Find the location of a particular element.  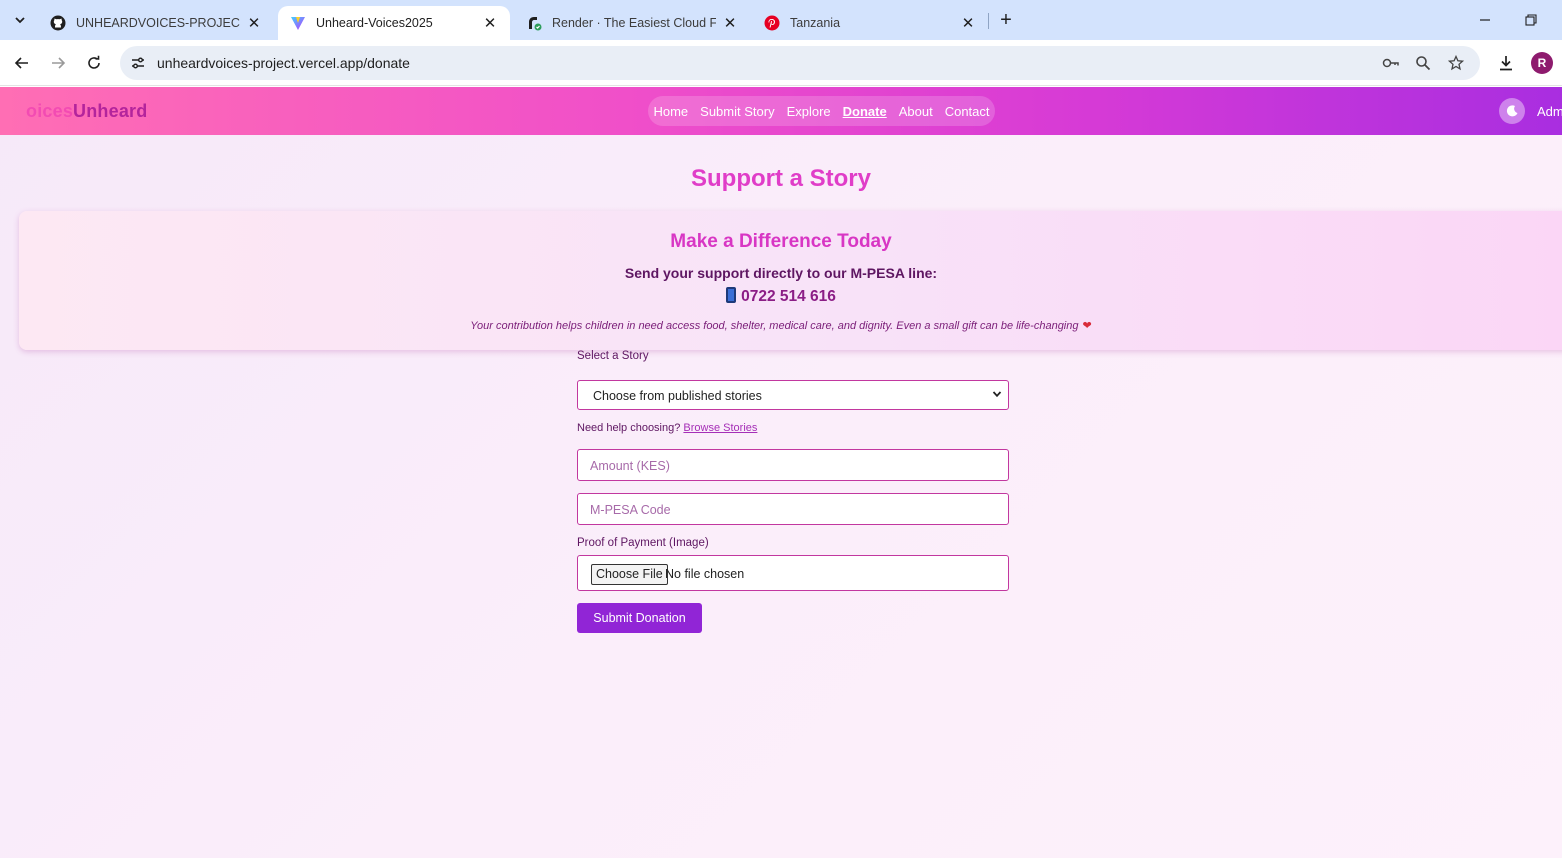

file-status: No file chosen is located at coordinates (705, 574).